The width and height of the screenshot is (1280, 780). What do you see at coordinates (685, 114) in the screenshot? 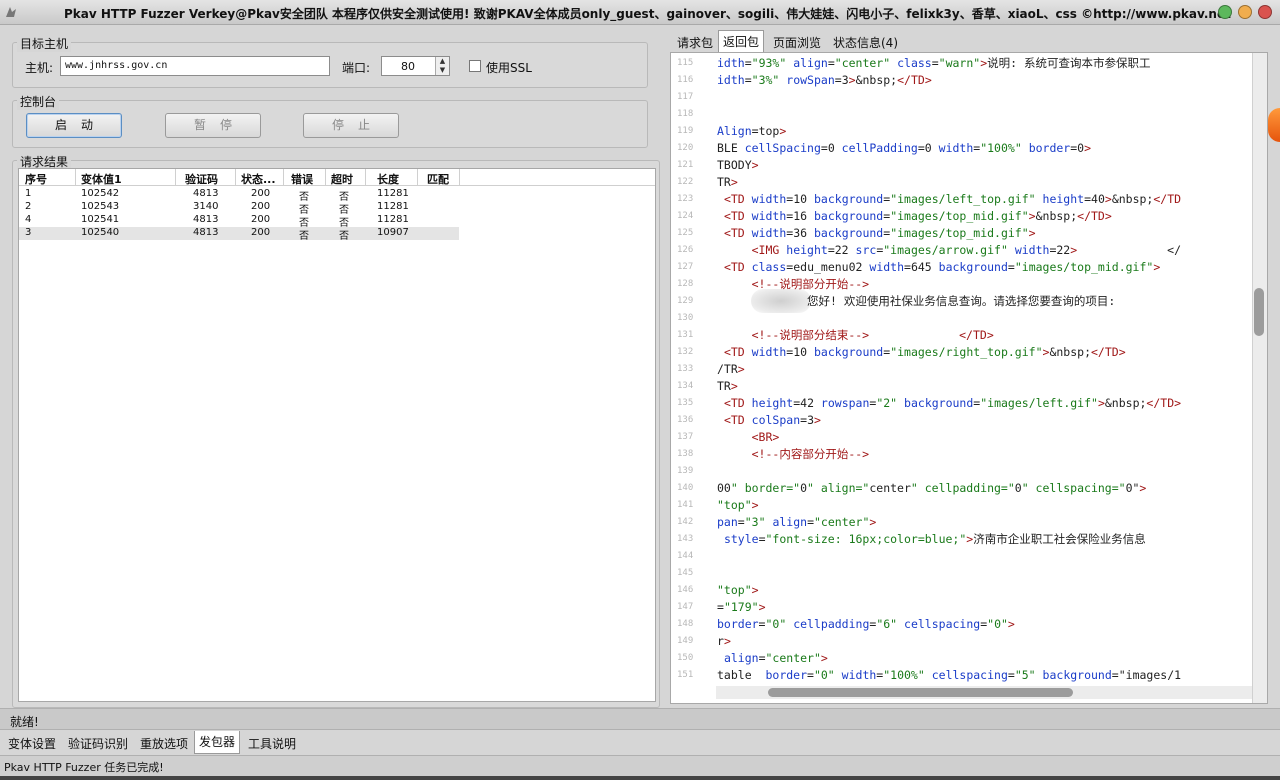
I see `line-number: 118` at bounding box center [685, 114].